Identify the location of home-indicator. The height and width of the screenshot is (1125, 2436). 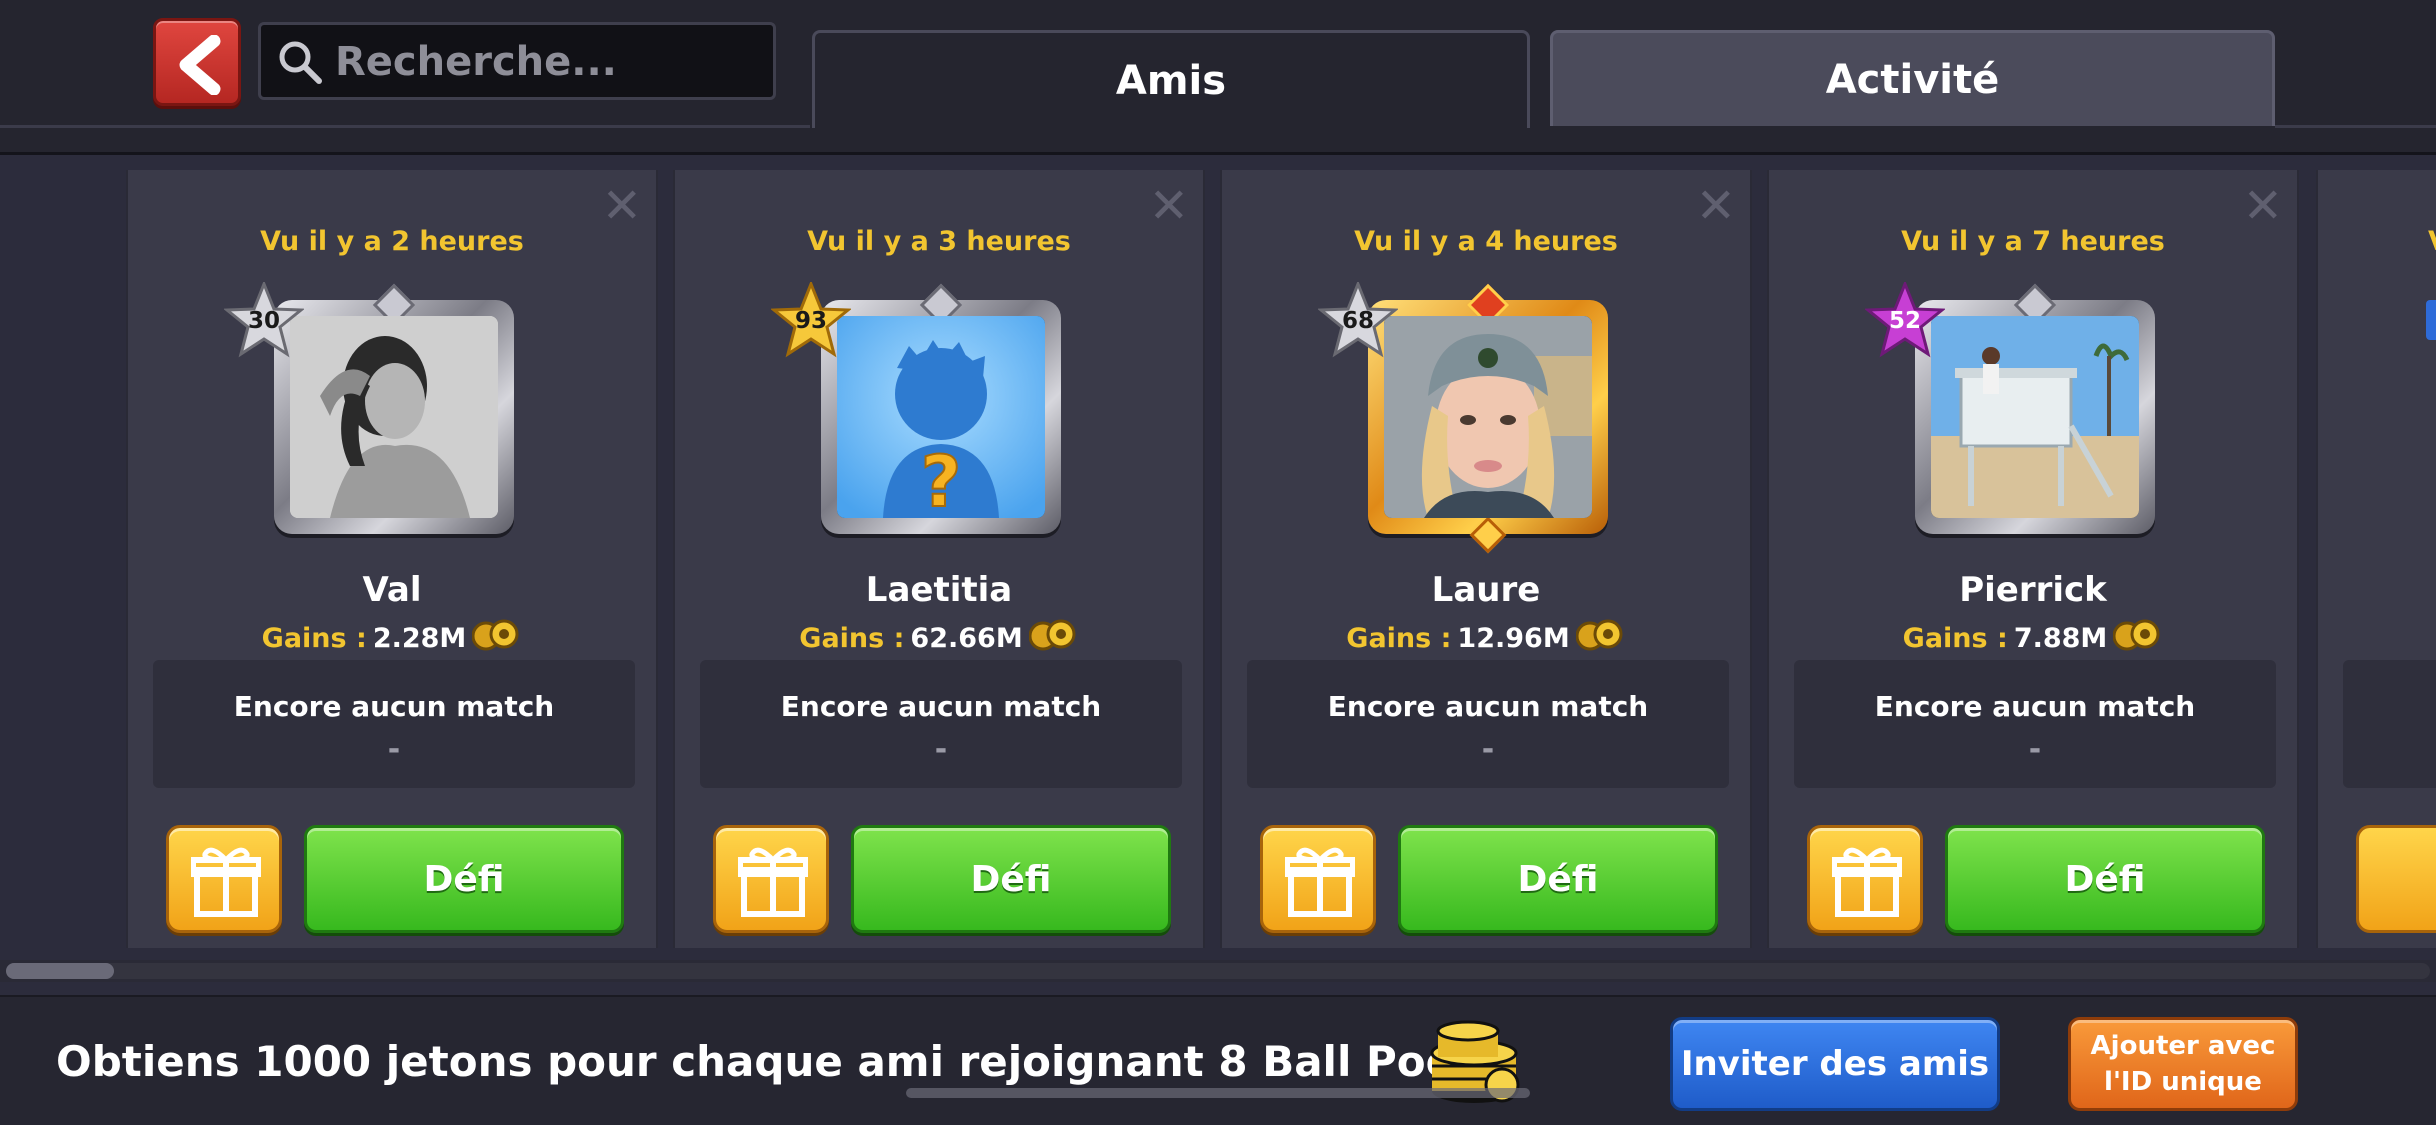
(1218, 1093).